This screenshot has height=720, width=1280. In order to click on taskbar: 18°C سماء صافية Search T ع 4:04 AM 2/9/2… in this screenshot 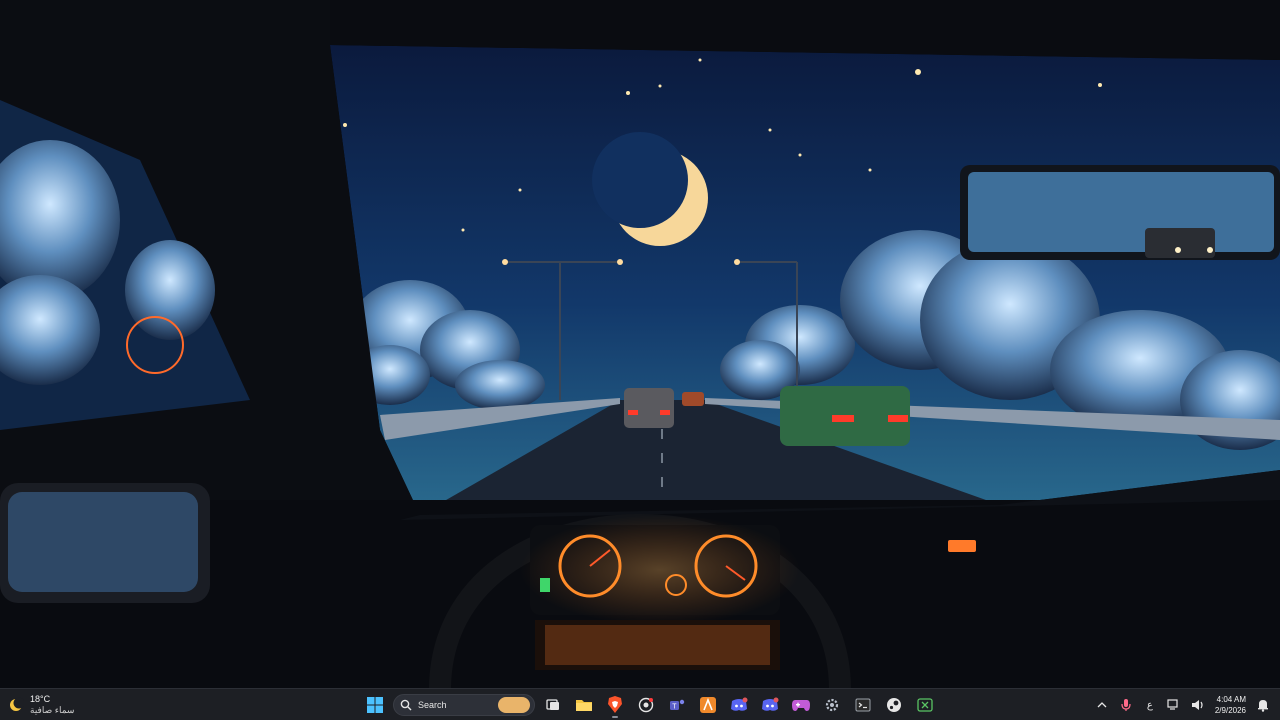, I will do `click(640, 704)`.